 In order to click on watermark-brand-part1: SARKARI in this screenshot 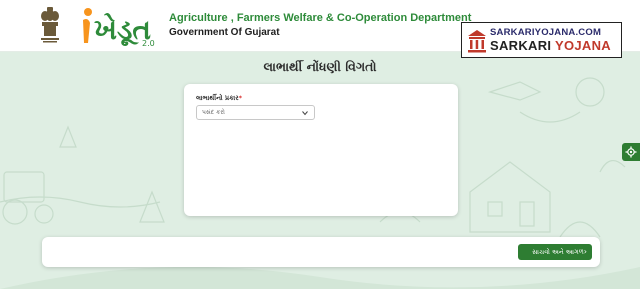, I will do `click(521, 45)`.